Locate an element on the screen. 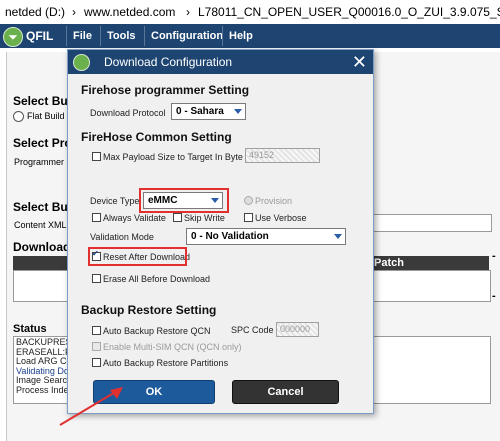  app-menubar: ⏷ QFIL File Tools Configuration Help is located at coordinates (250, 36).